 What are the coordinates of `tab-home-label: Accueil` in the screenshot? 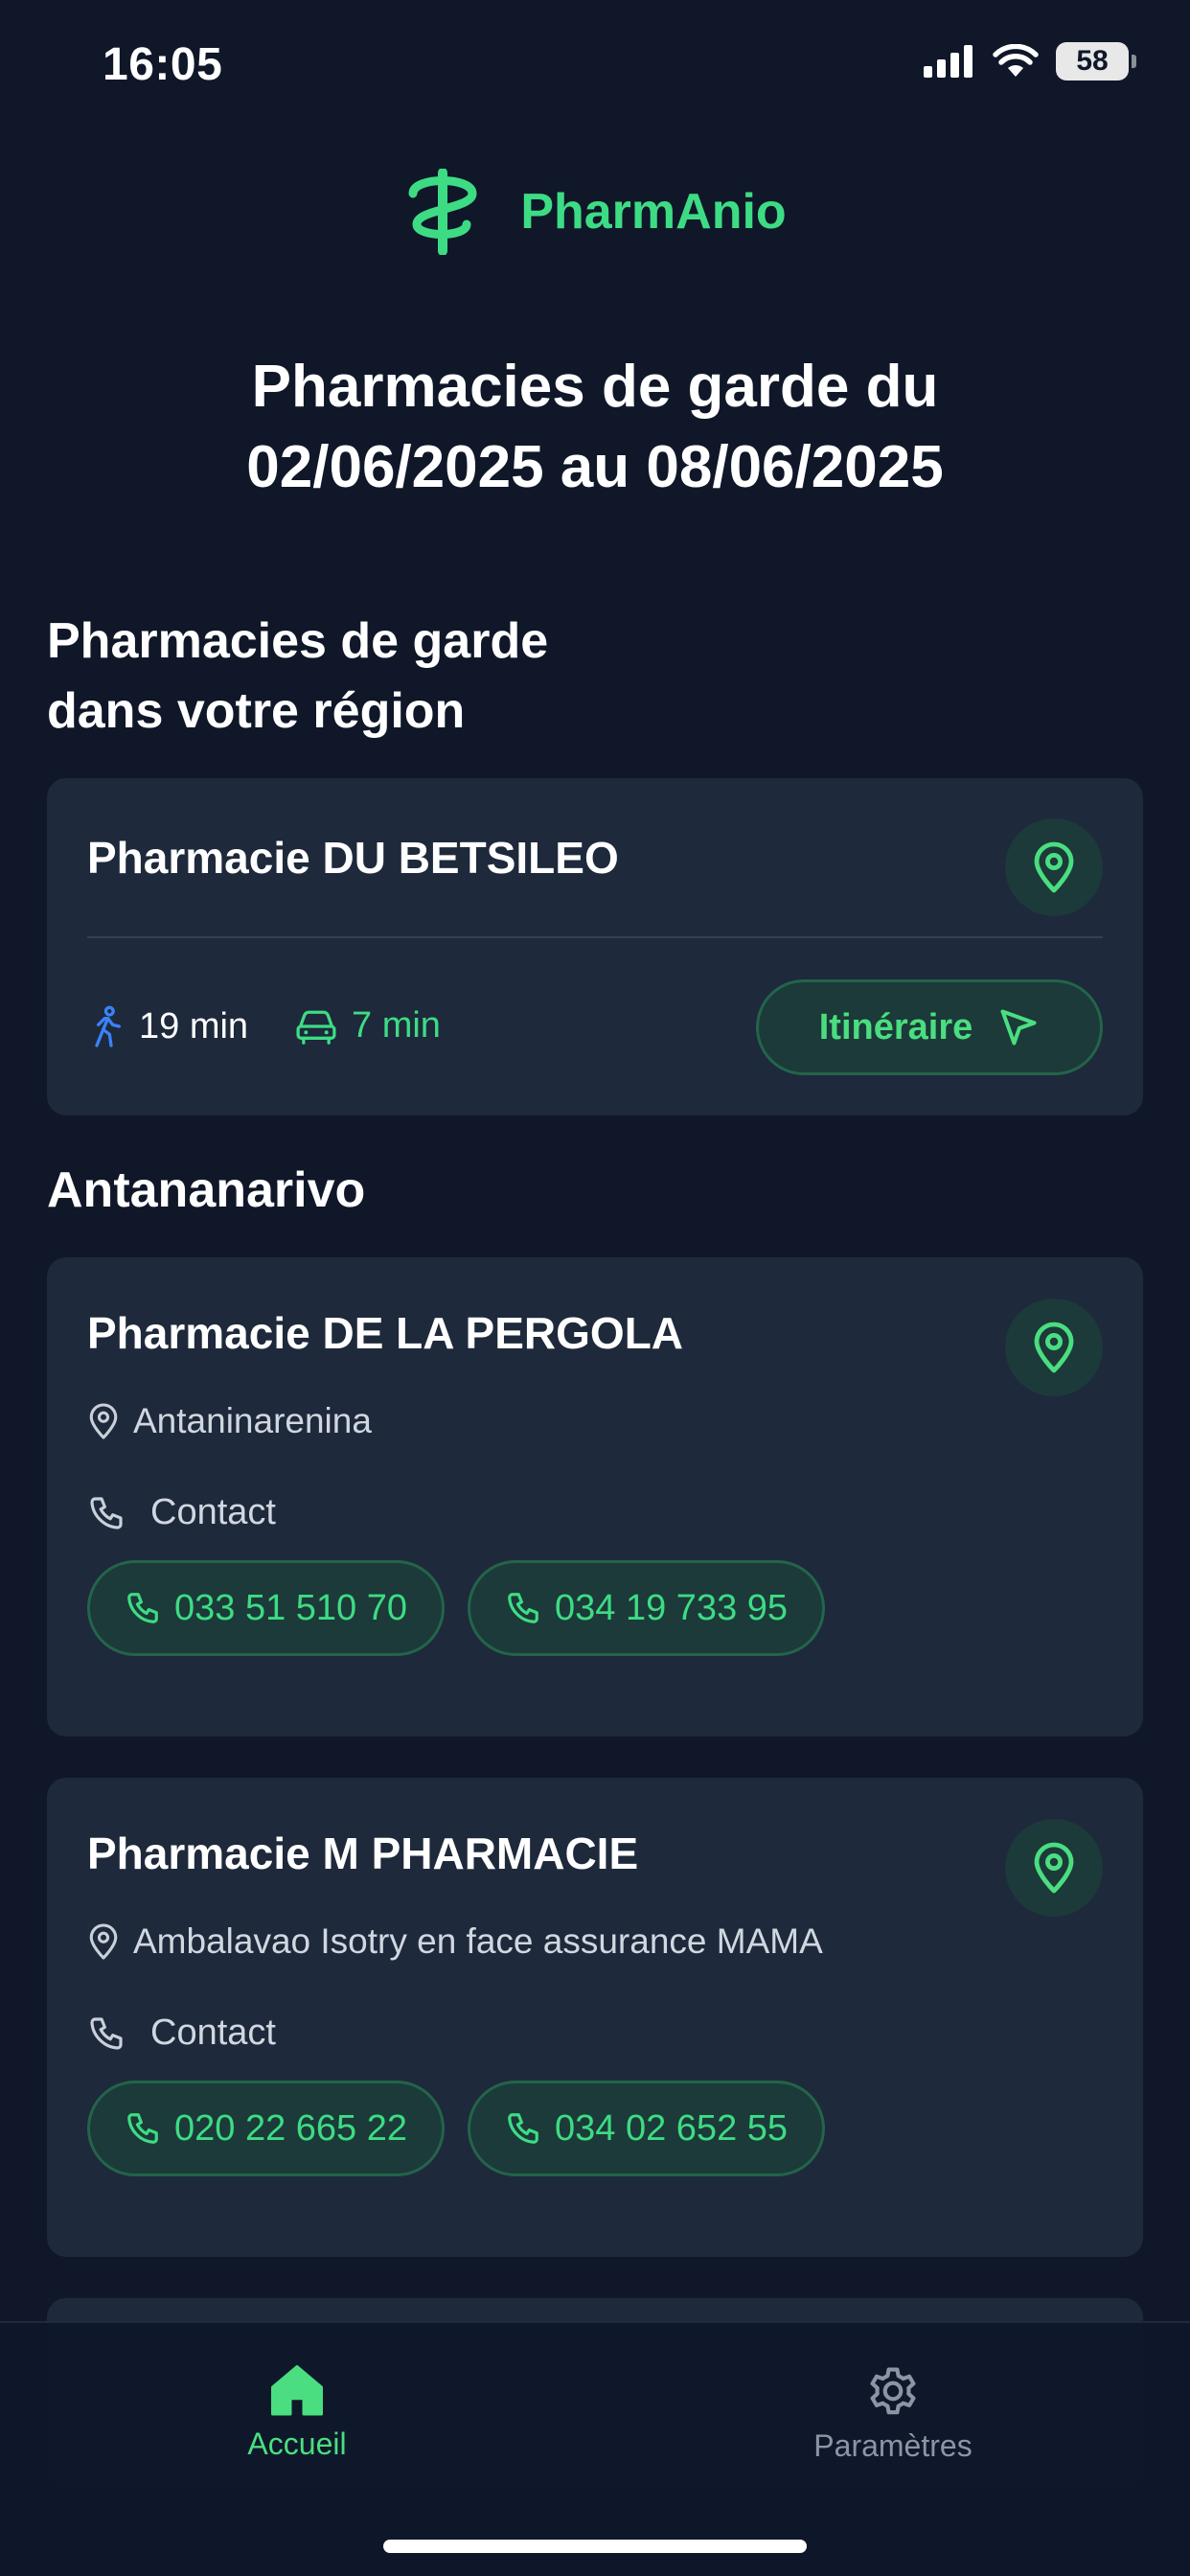 It's located at (297, 2443).